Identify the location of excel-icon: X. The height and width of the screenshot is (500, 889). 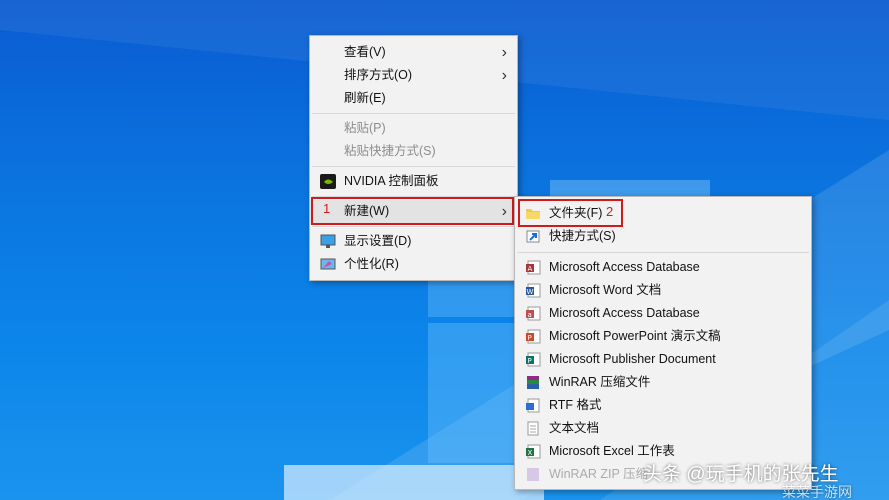
(533, 451).